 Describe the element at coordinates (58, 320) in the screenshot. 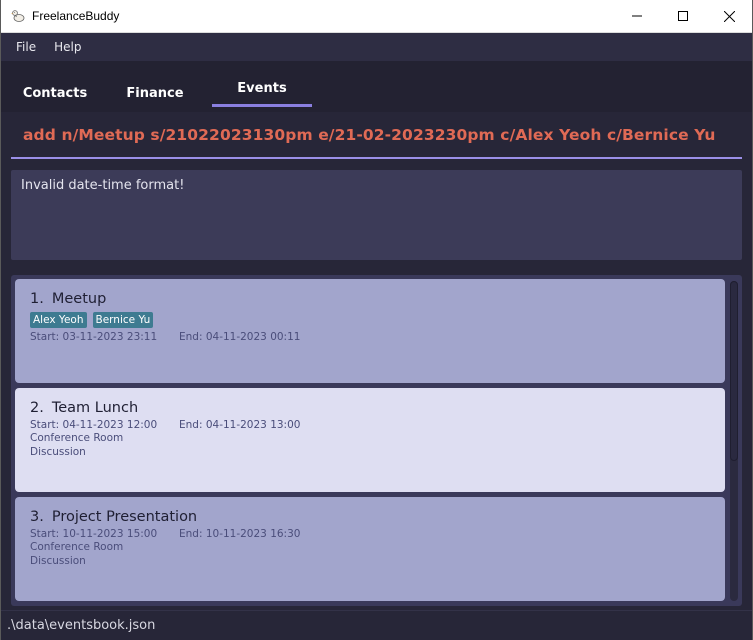

I see `contact-tag: Alex Yeoh` at that location.